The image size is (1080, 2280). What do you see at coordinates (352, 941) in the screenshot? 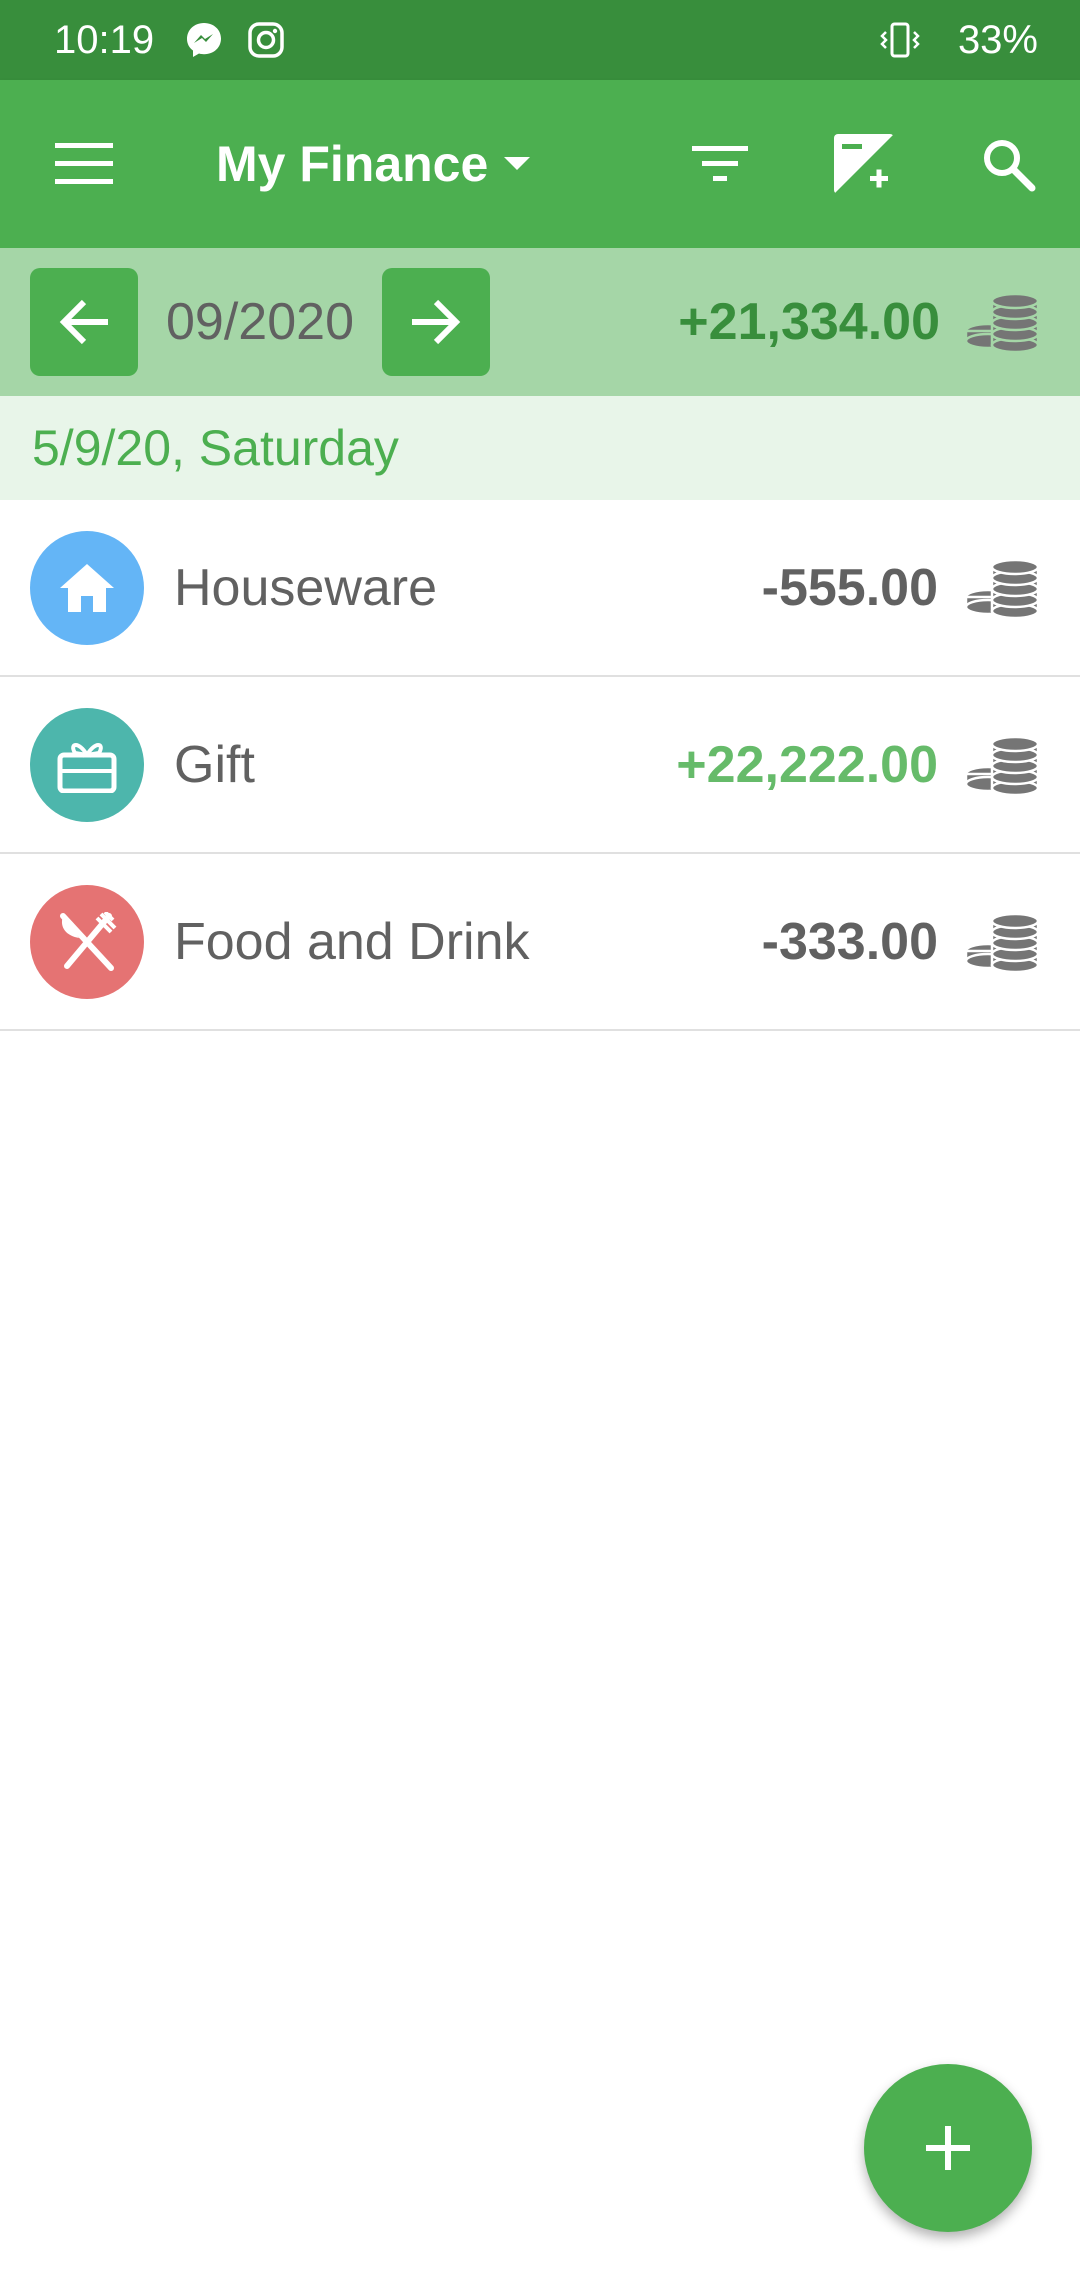
I see `transaction-category: Food and Drink` at bounding box center [352, 941].